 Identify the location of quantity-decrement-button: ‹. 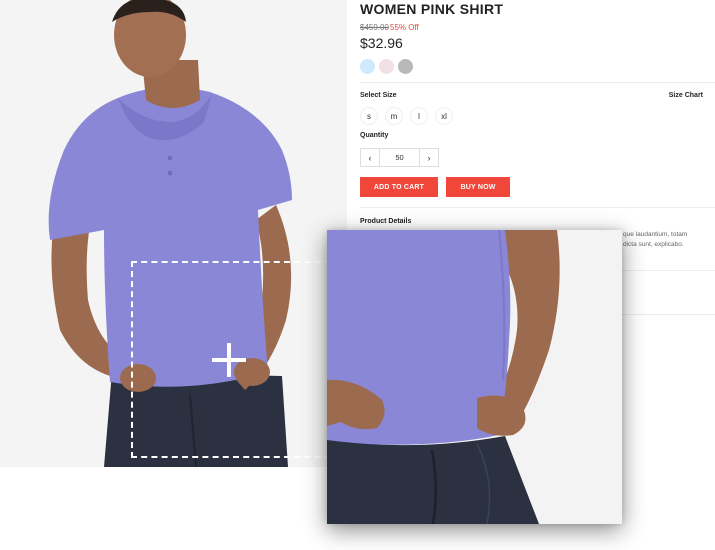
(370, 157).